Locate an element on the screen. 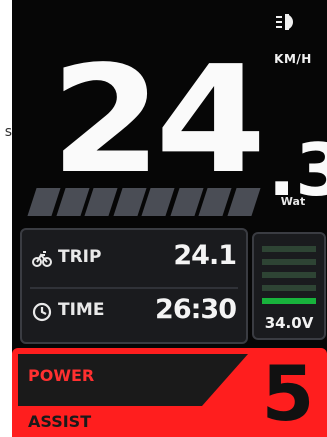 This screenshot has height=437, width=327. battery-voltage: 34.0V is located at coordinates (289, 323).